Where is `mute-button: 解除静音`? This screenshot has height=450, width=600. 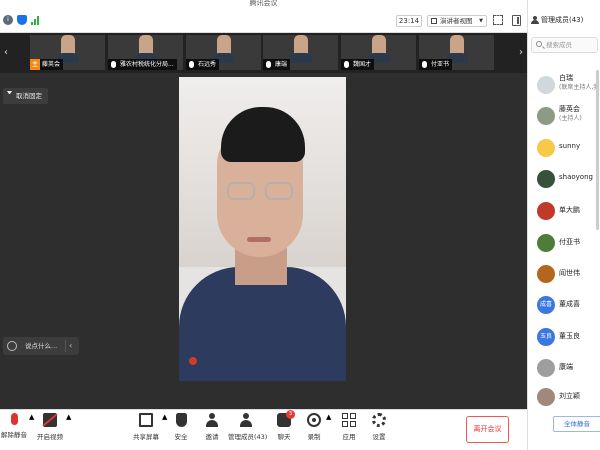
mute-button: 解除静音 is located at coordinates (14, 426).